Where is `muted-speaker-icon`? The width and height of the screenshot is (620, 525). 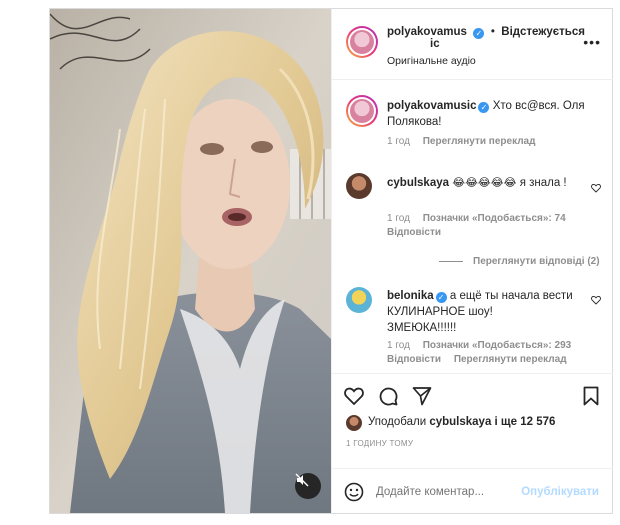 muted-speaker-icon is located at coordinates (302, 480).